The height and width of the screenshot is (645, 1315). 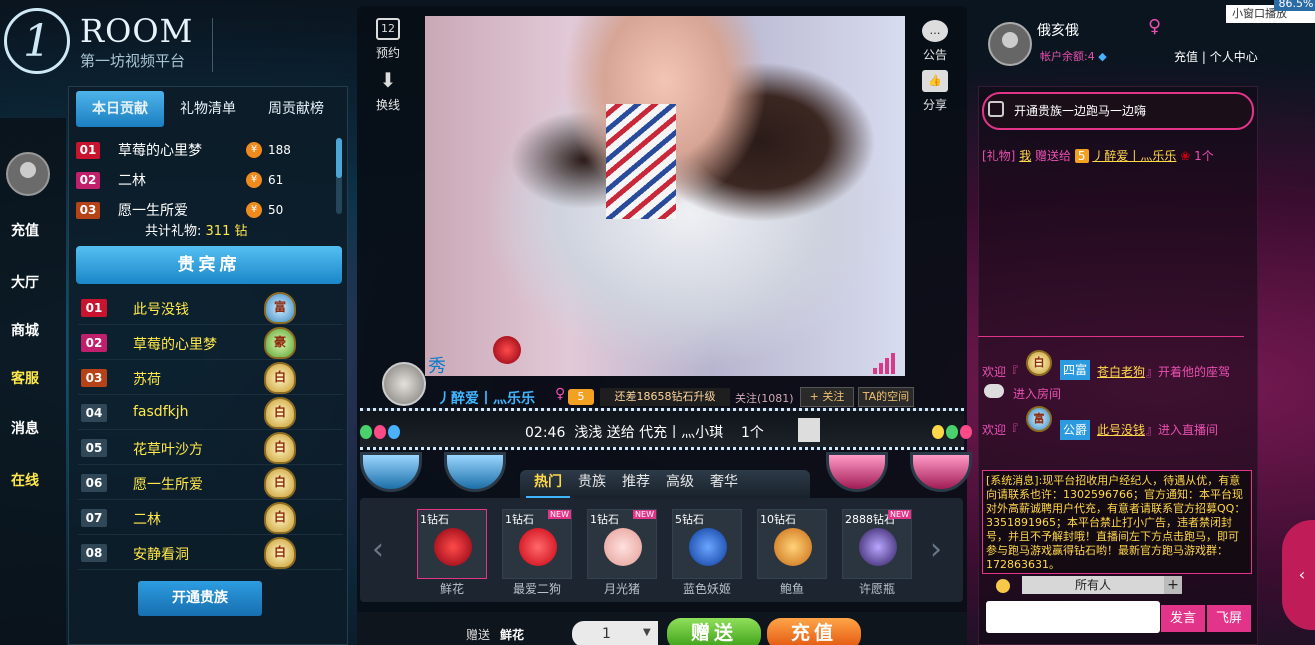 I want to click on vip-row: 04 fasdfkjh 白, so click(x=210, y=412).